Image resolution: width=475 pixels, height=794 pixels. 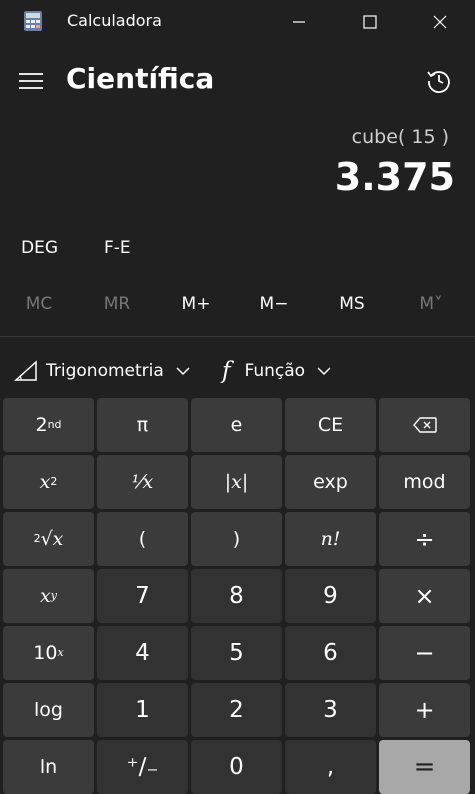 I want to click on maximize-button, so click(x=370, y=22).